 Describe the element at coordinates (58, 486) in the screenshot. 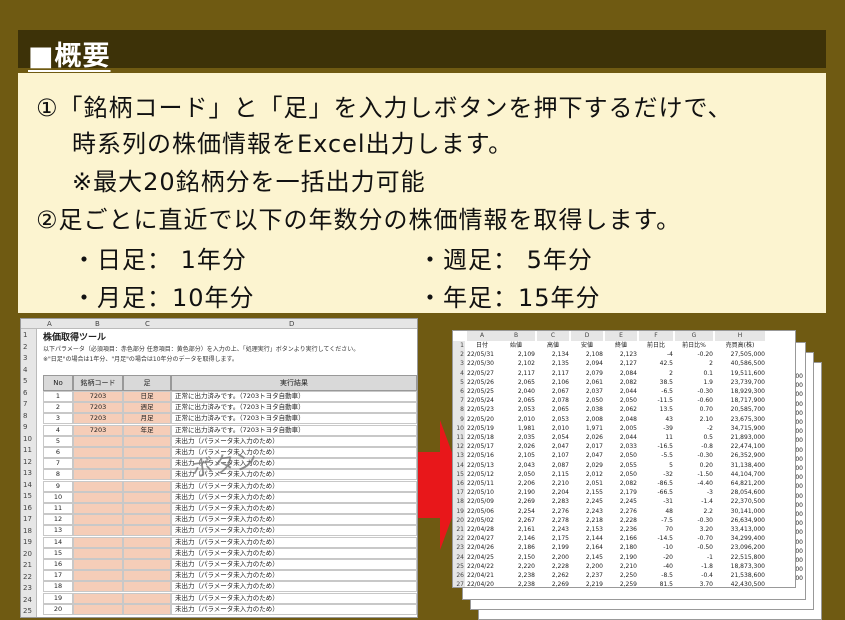

I see `row-no-cell: 9` at that location.